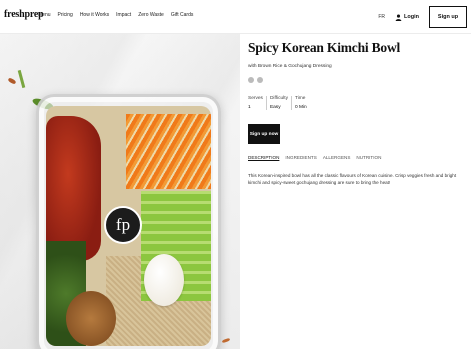  Describe the element at coordinates (182, 15) in the screenshot. I see `nav-gift-cards: Gift Cards` at that location.